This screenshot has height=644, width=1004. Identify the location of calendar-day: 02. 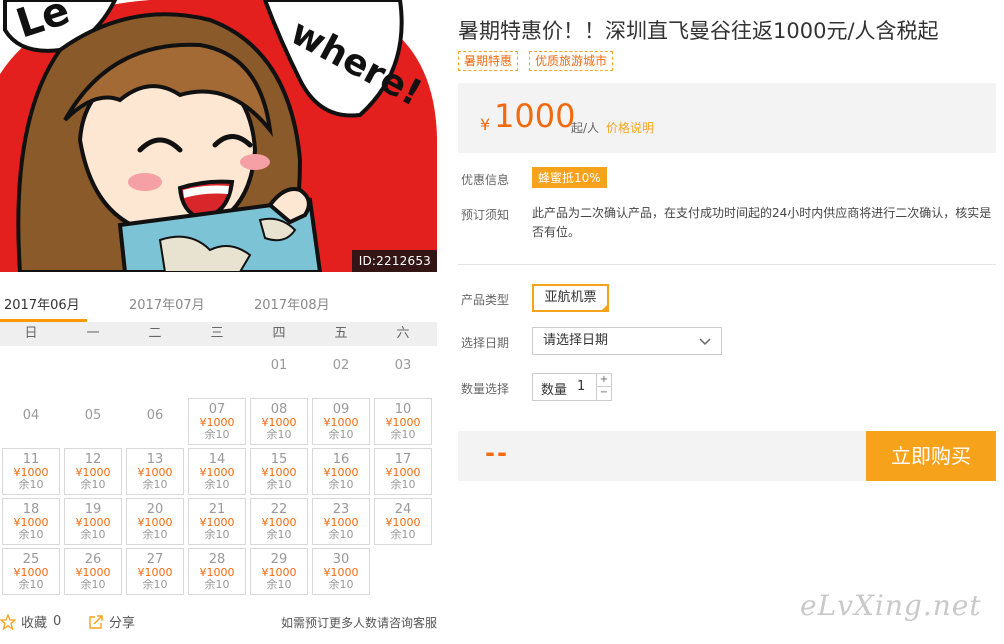
(341, 371).